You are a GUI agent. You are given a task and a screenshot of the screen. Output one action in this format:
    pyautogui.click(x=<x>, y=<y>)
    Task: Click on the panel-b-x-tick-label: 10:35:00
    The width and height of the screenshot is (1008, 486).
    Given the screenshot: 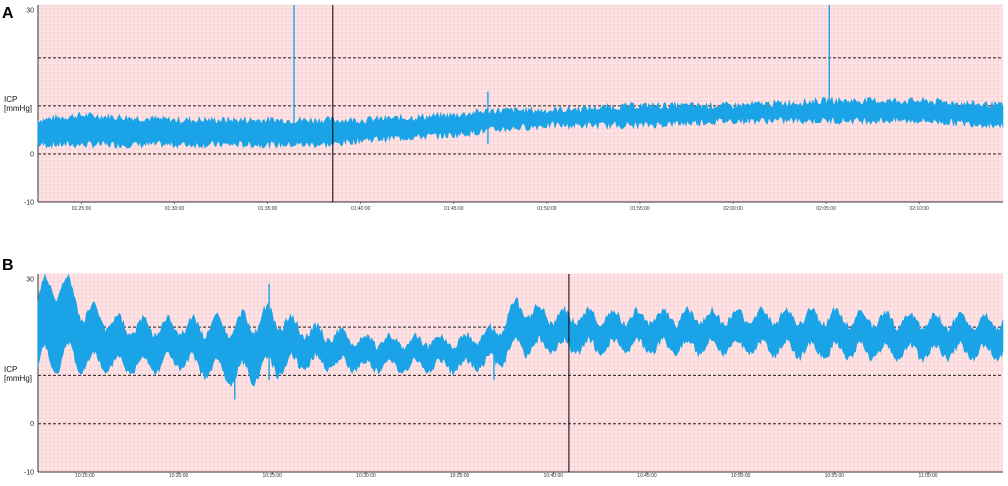 What is the action you would take?
    pyautogui.click(x=460, y=476)
    